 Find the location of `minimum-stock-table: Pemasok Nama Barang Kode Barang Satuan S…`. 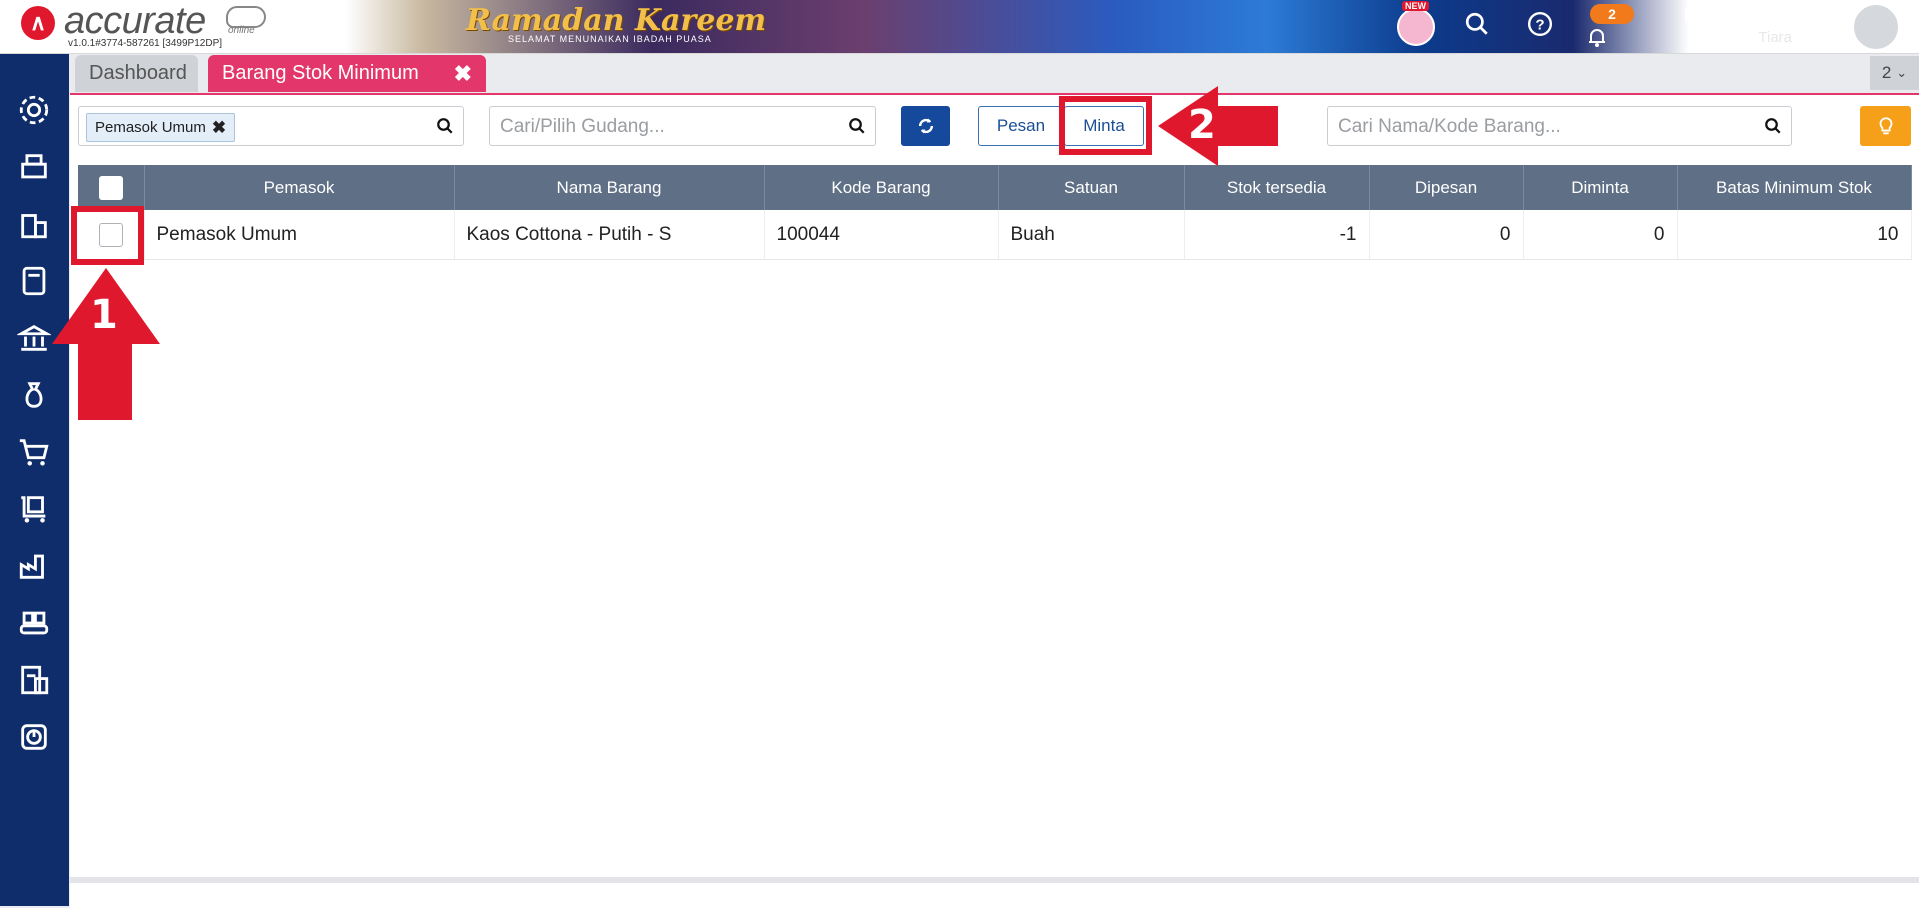

minimum-stock-table: Pemasok Nama Barang Kode Barang Satuan S… is located at coordinates (995, 212).